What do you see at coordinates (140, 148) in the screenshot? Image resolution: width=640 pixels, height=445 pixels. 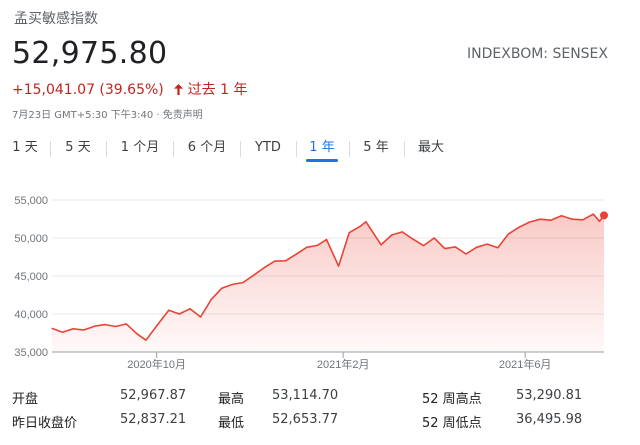 I see `tab-1-month: 1 个月` at bounding box center [140, 148].